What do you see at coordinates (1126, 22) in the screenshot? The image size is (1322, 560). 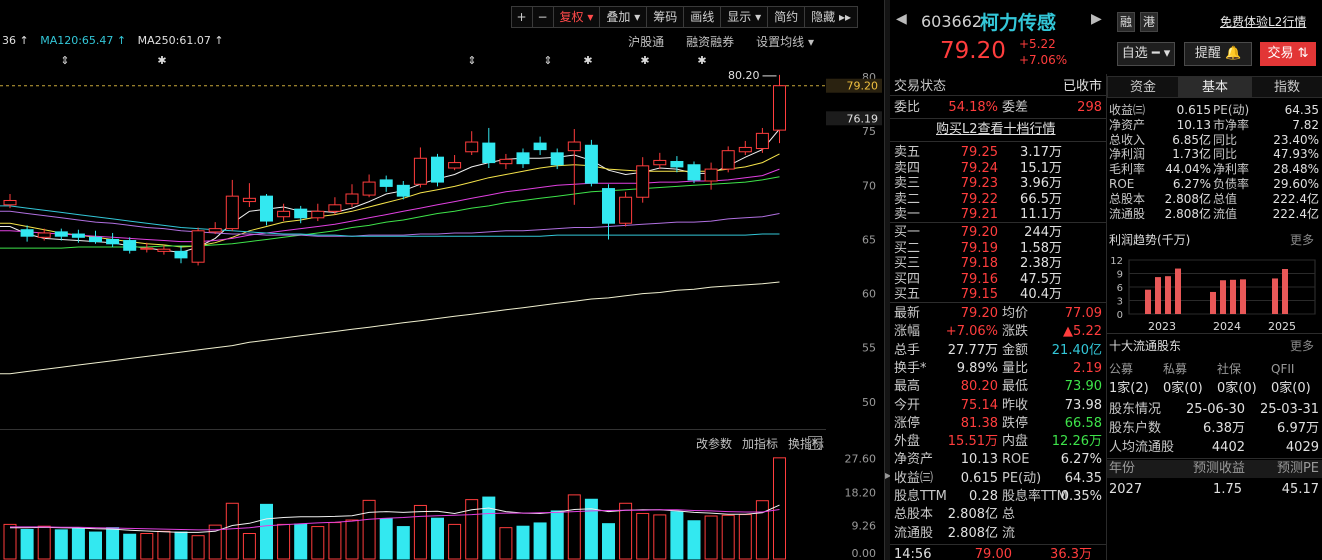 I see `margin-tag: 融` at bounding box center [1126, 22].